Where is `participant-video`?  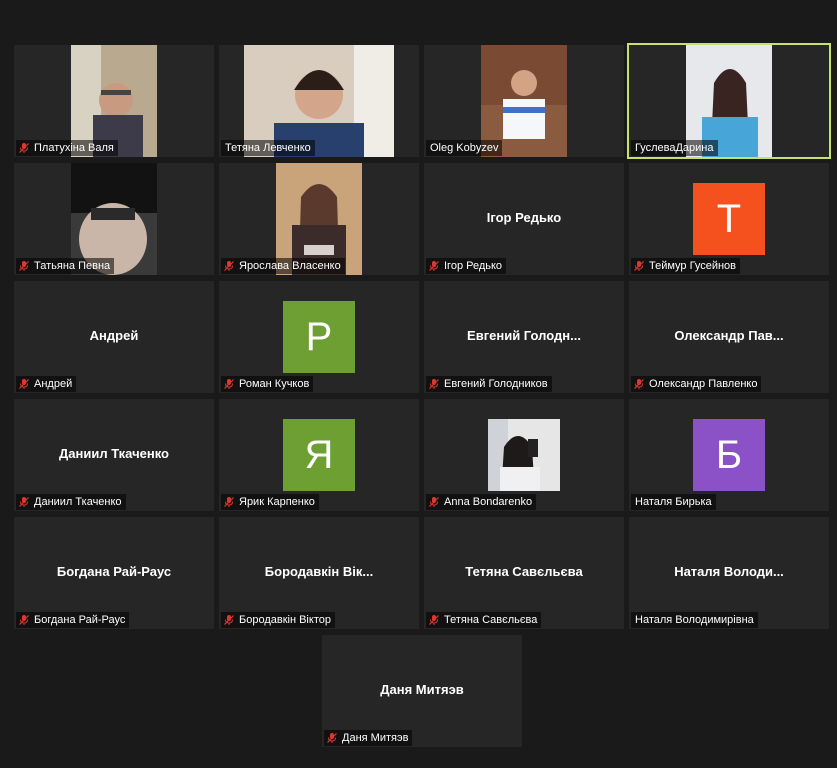
participant-video is located at coordinates (524, 455).